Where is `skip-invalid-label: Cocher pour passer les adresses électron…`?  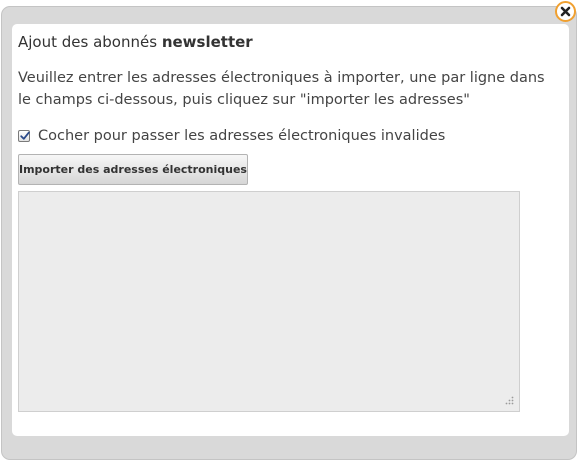
skip-invalid-label: Cocher pour passer les adresses électron… is located at coordinates (242, 136).